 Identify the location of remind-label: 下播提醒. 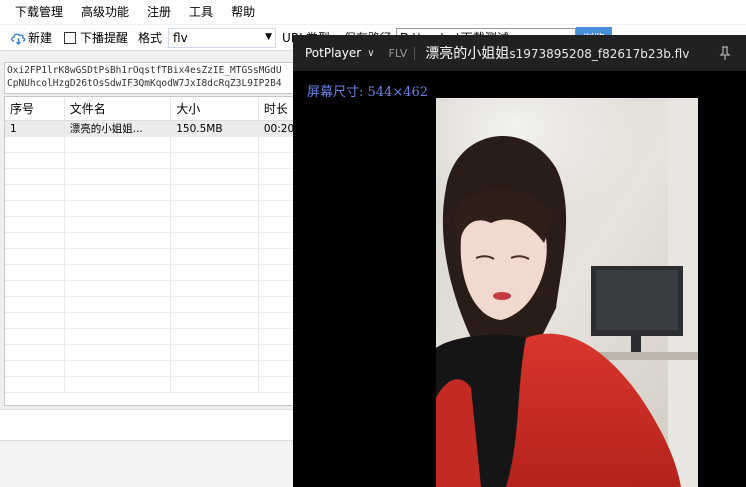
(104, 38).